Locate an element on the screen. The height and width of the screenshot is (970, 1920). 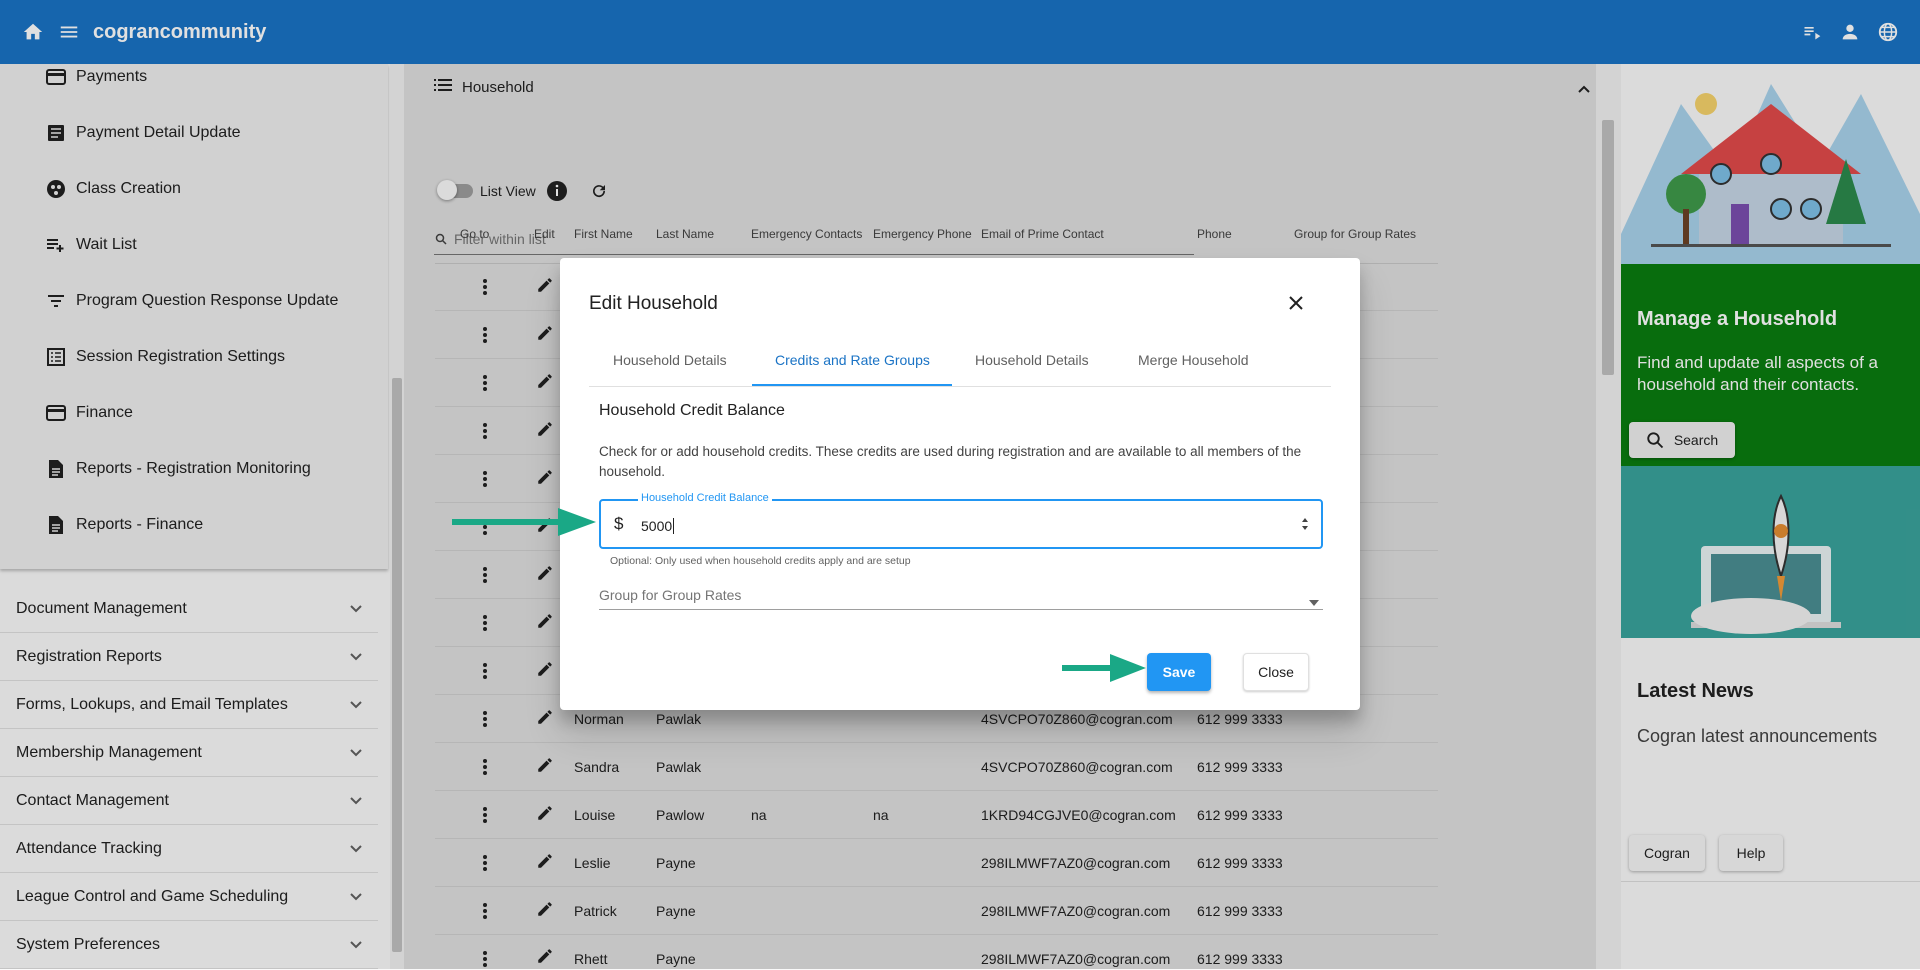
close-icon is located at coordinates (1296, 305).